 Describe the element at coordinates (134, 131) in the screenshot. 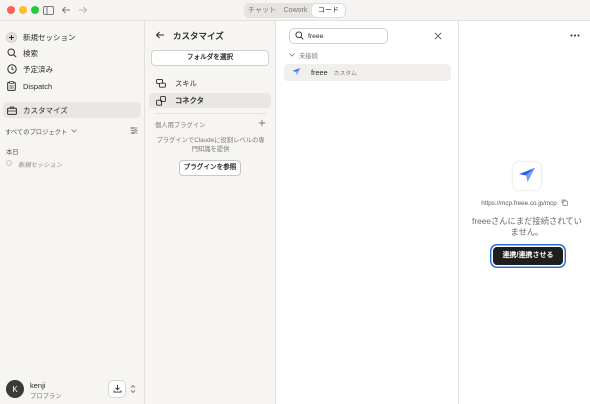

I see `filter-icon` at that location.